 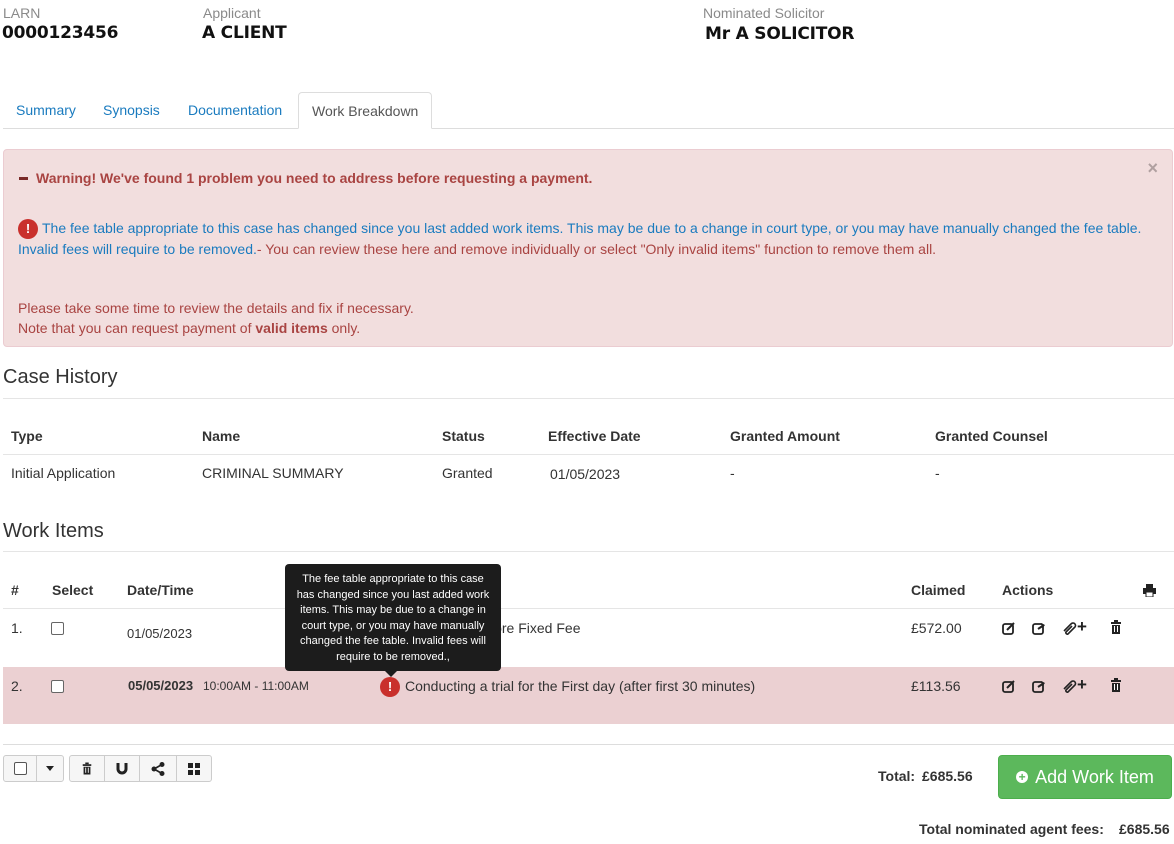 I want to click on col-datetime: Date/Time, so click(x=160, y=590).